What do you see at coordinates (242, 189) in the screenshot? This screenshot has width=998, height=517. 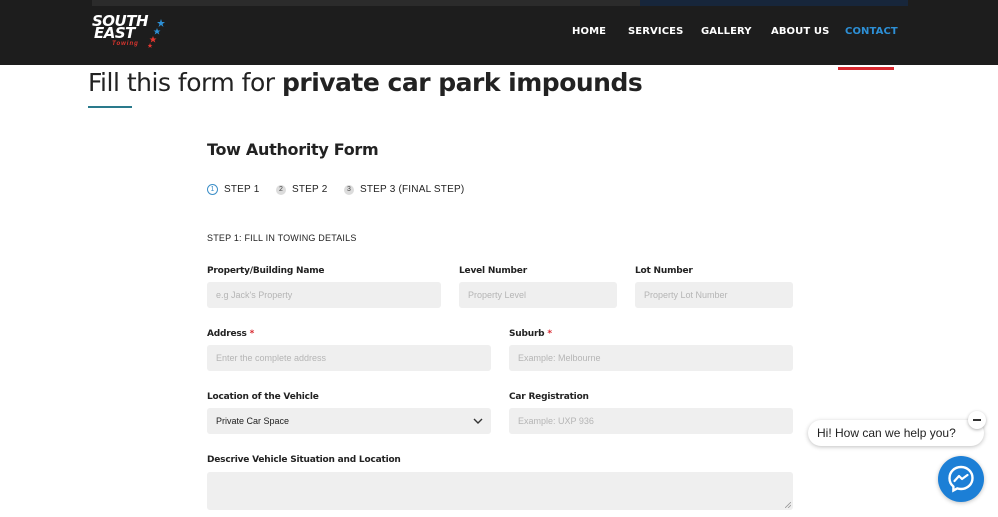 I see `step-1-label: STEP 1` at bounding box center [242, 189].